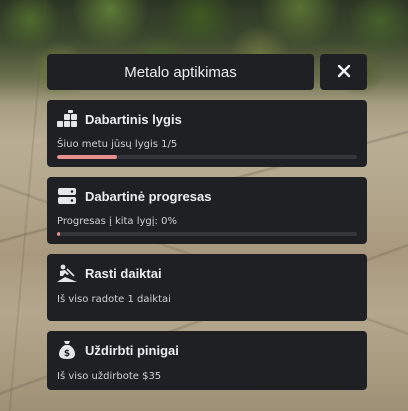 The image size is (408, 411). Describe the element at coordinates (207, 287) in the screenshot. I see `card-found-items: Rasti daiktai Iš viso radote 1 daiktai` at that location.